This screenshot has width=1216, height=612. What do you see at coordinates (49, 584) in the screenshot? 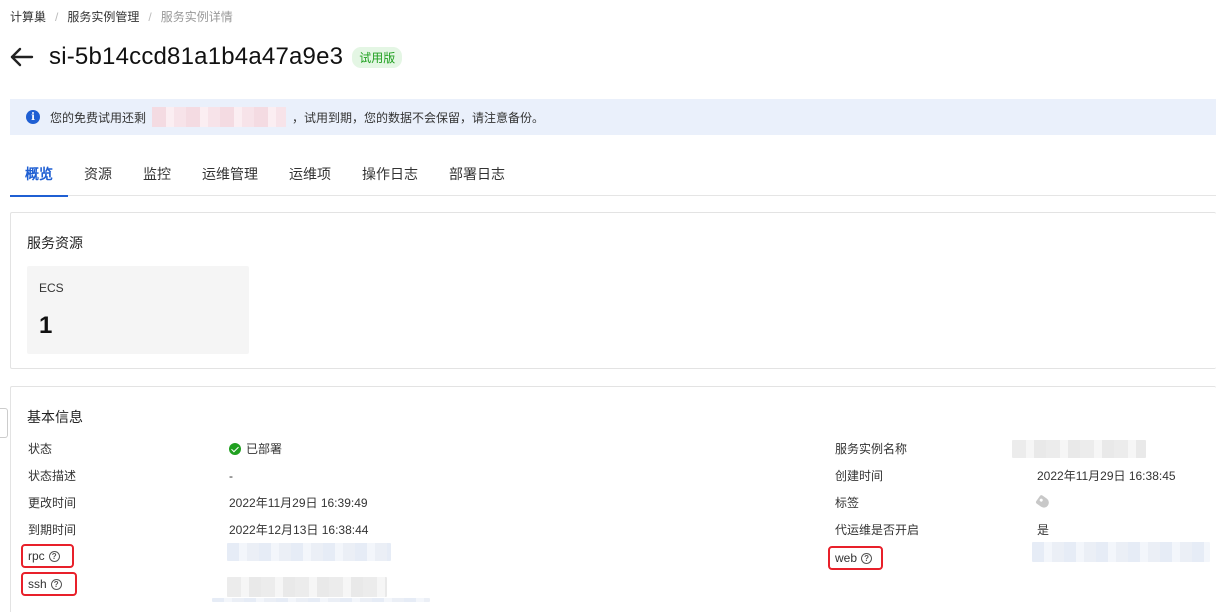
I see `ssh-label-highlight: ssh ?` at bounding box center [49, 584].